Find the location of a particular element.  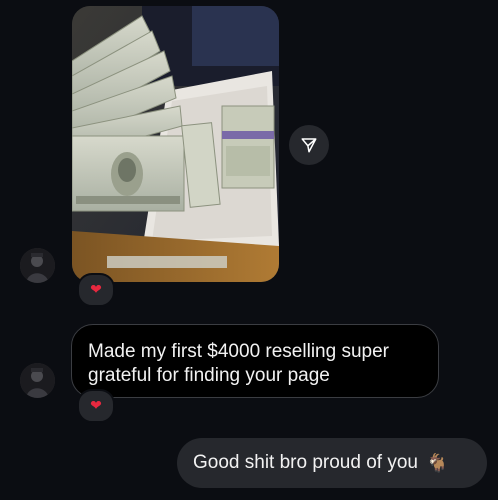

outgoing-message-bubble: Good shit bro proud of you 🐐 is located at coordinates (332, 463).